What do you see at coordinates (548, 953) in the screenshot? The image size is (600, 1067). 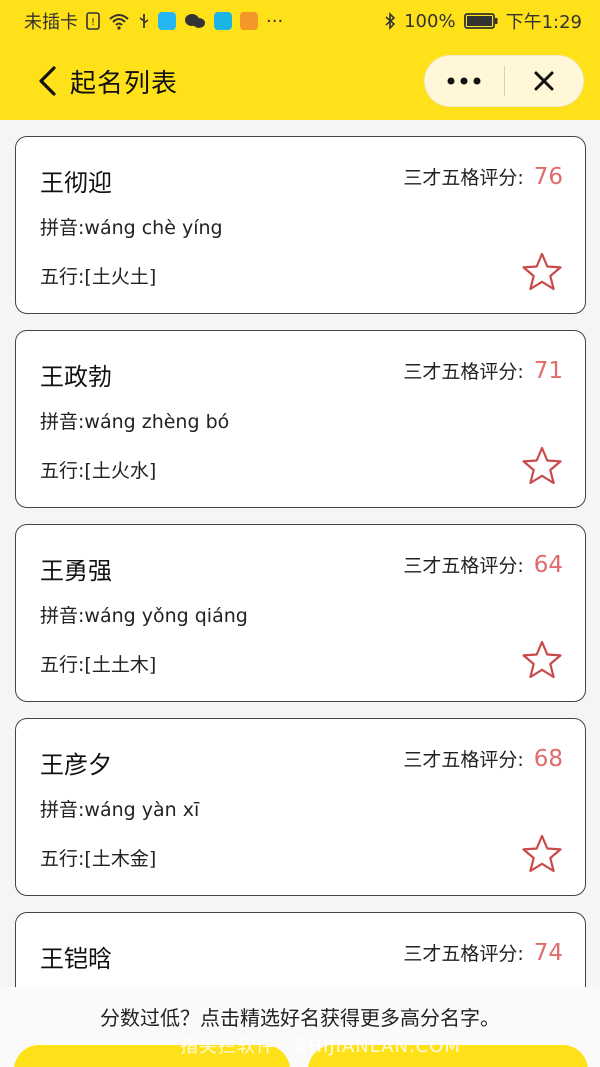 I see `score-value: 74` at bounding box center [548, 953].